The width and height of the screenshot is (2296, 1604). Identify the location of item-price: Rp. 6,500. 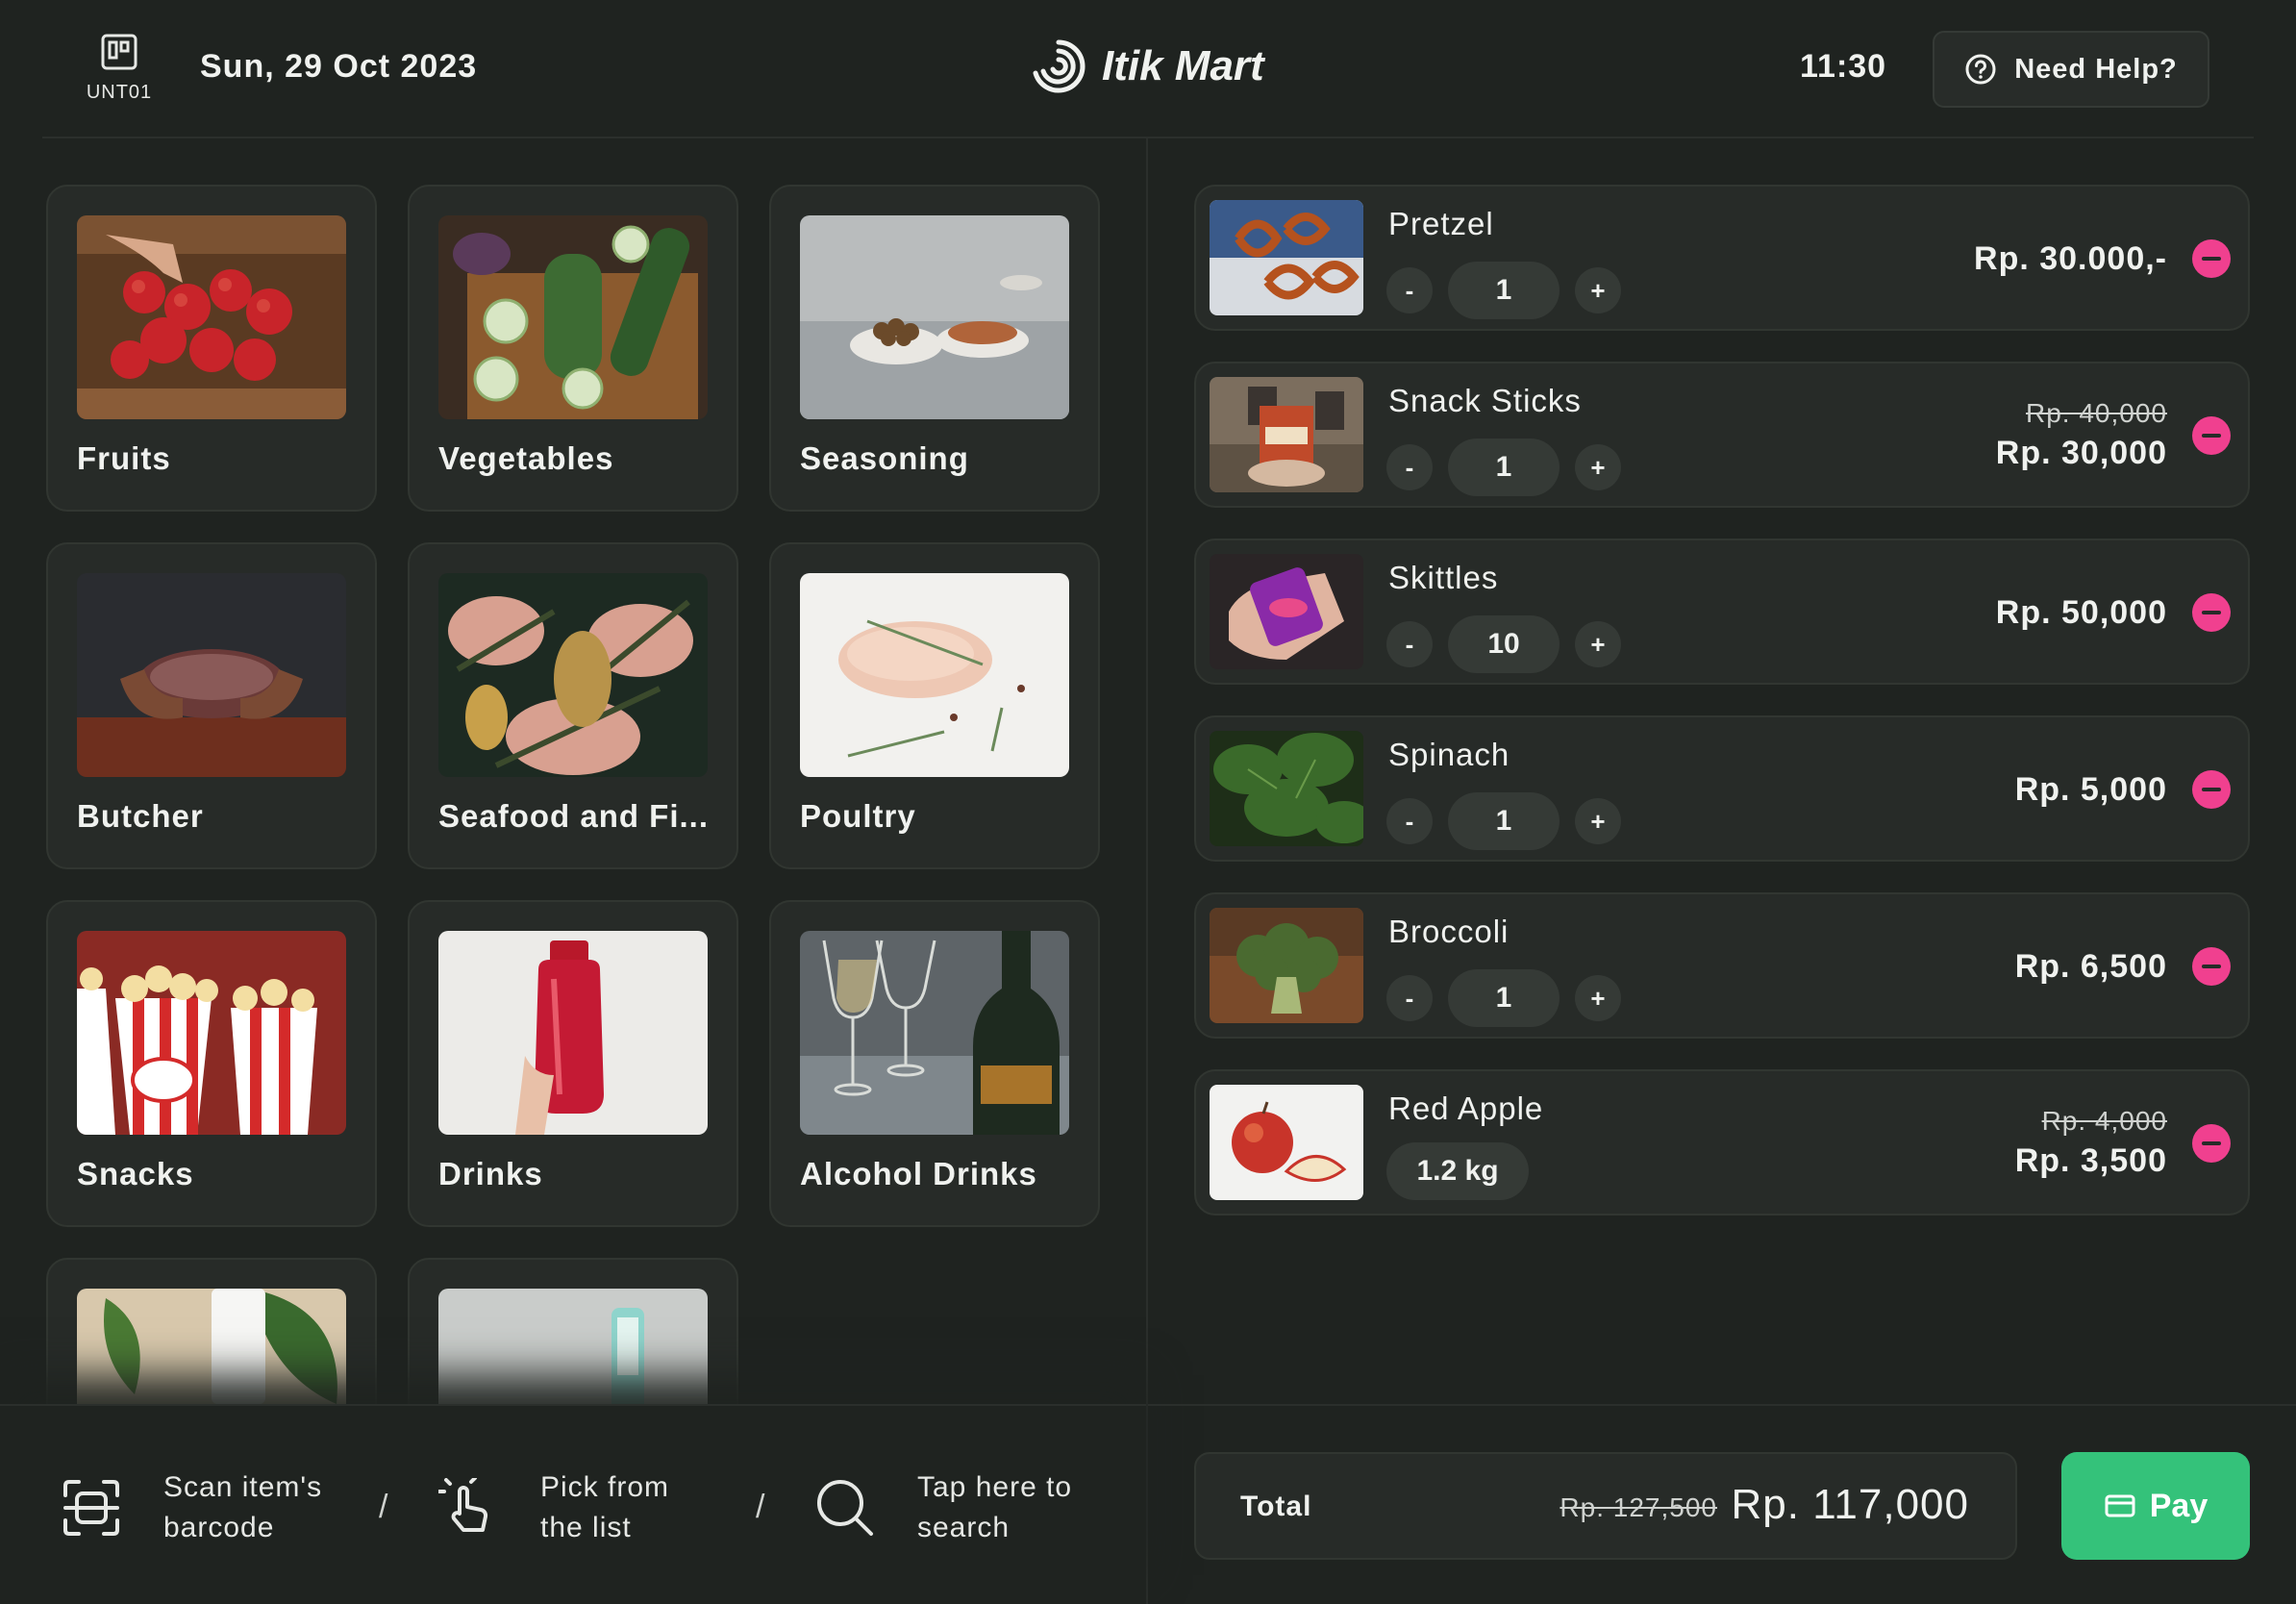
(2090, 966).